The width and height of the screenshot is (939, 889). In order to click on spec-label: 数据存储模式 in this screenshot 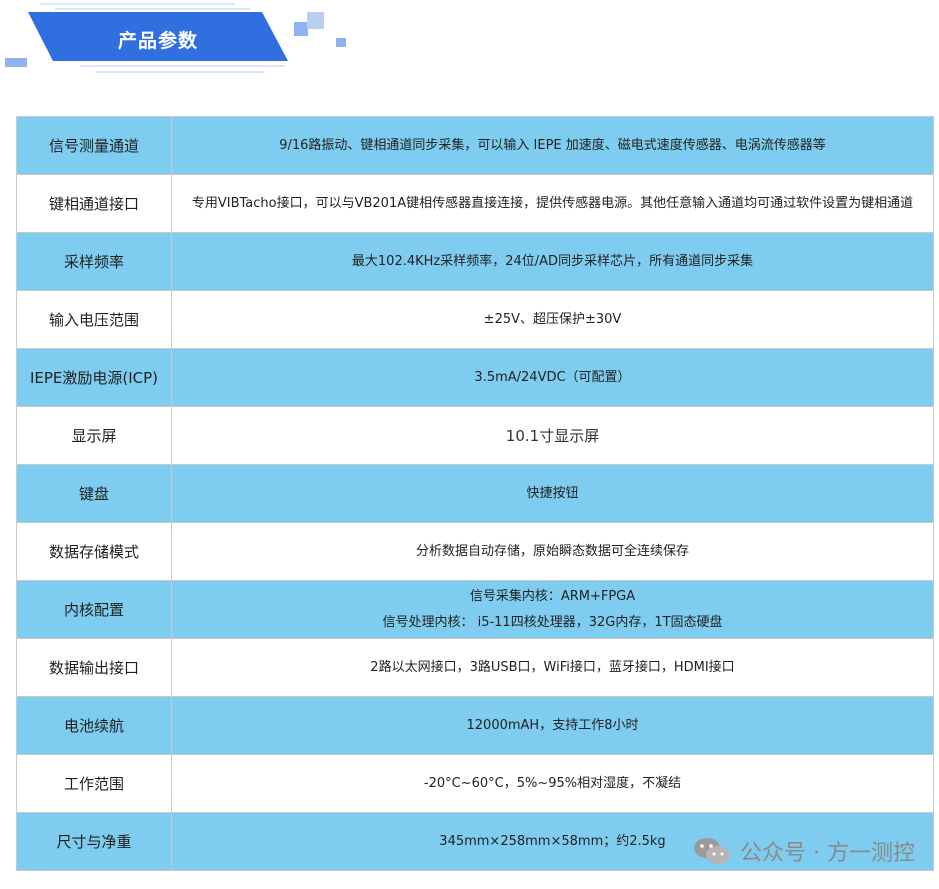, I will do `click(94, 551)`.